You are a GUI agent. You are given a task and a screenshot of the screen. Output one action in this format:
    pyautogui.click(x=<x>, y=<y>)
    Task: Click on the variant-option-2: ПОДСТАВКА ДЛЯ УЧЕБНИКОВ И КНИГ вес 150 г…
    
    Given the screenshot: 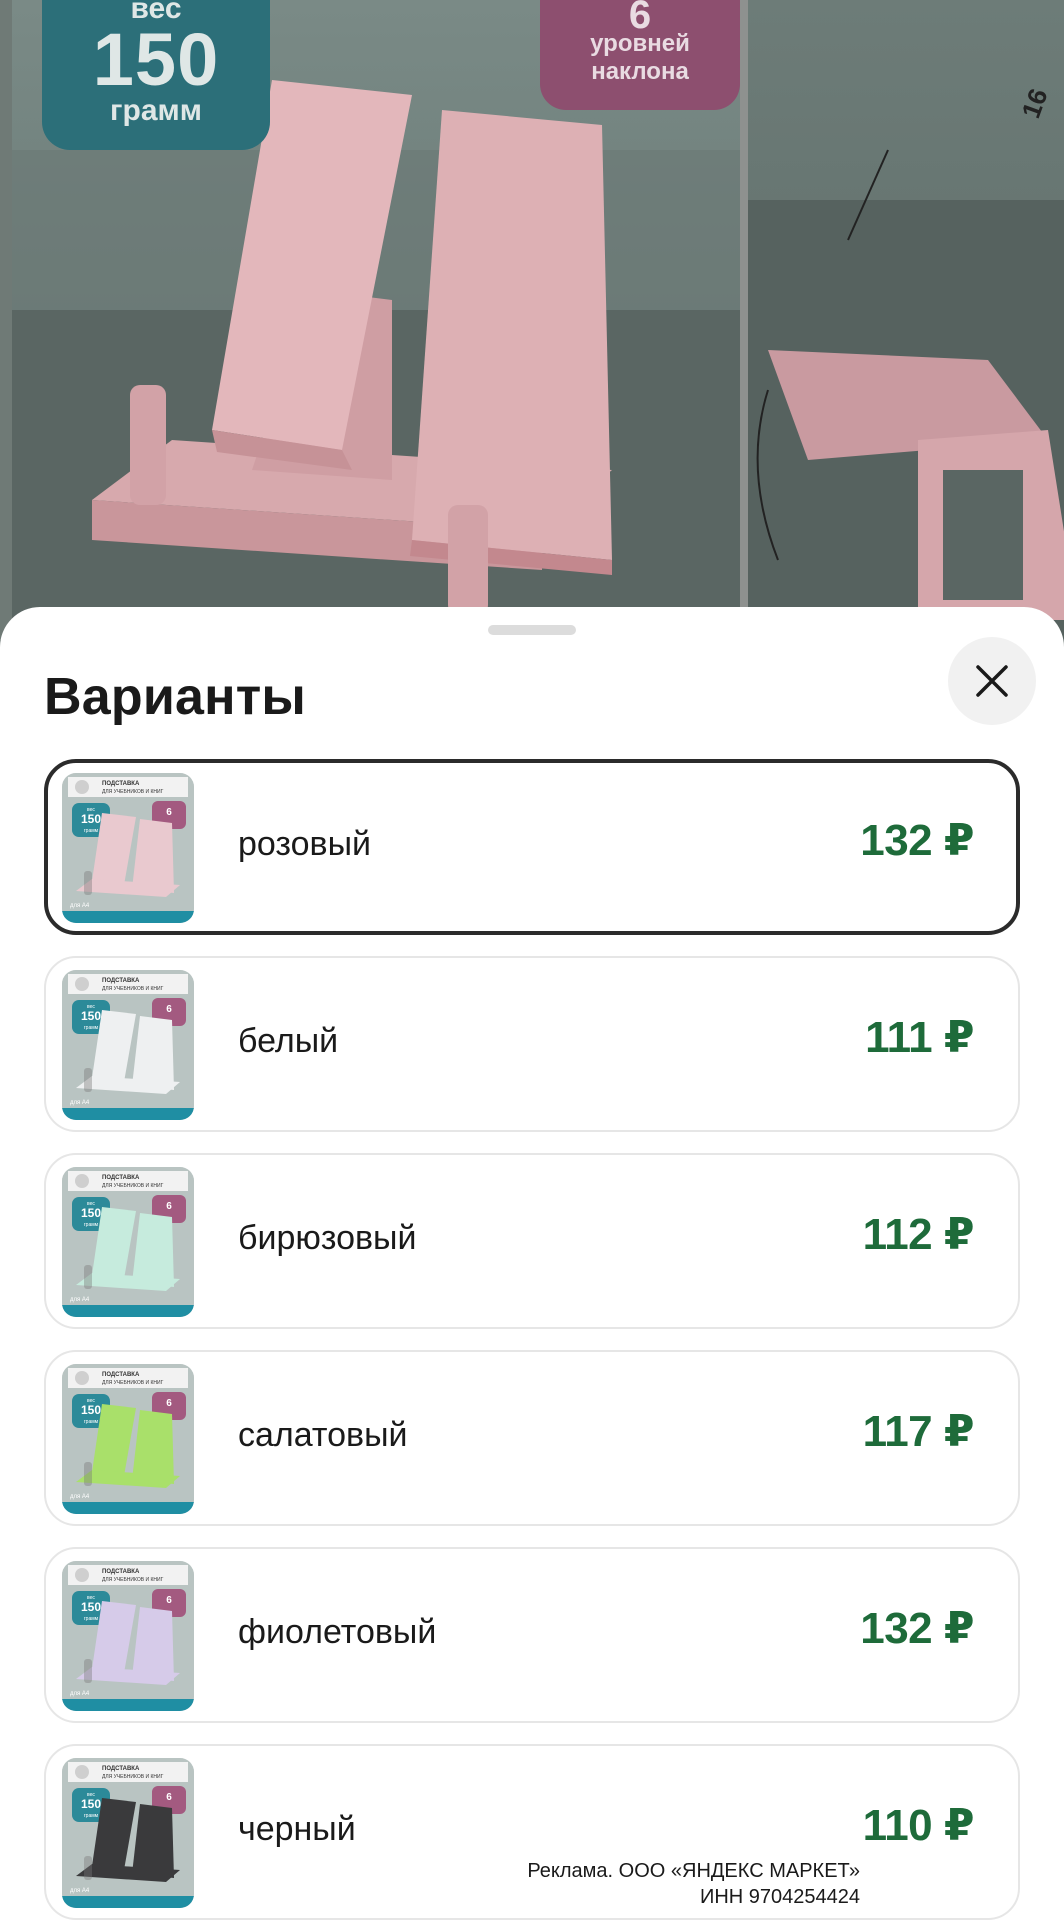 What is the action you would take?
    pyautogui.click(x=532, y=1241)
    